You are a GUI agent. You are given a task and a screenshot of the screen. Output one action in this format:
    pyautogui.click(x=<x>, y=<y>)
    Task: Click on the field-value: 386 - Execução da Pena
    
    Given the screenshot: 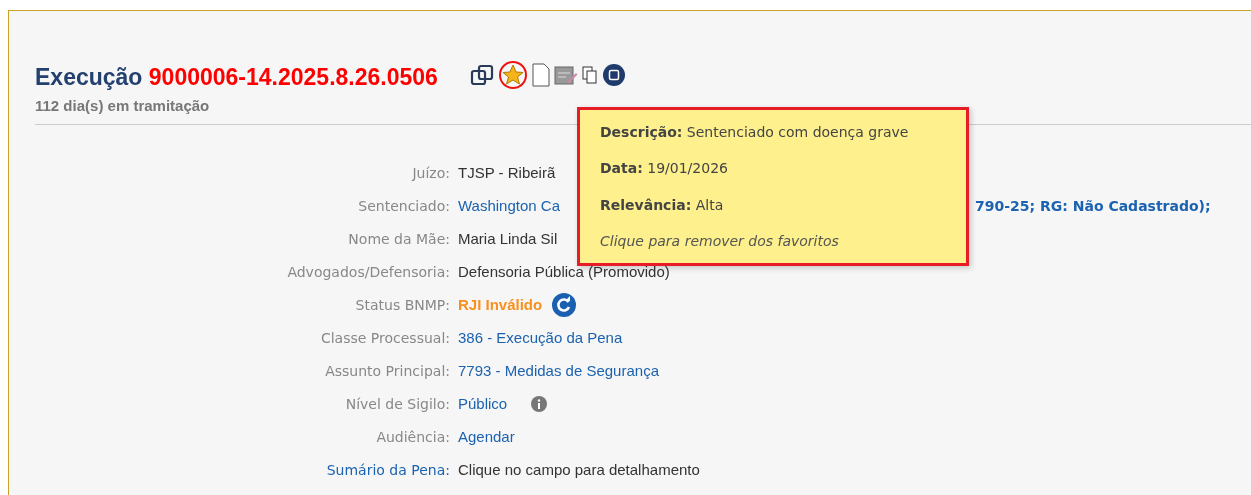 What is the action you would take?
    pyautogui.click(x=540, y=337)
    